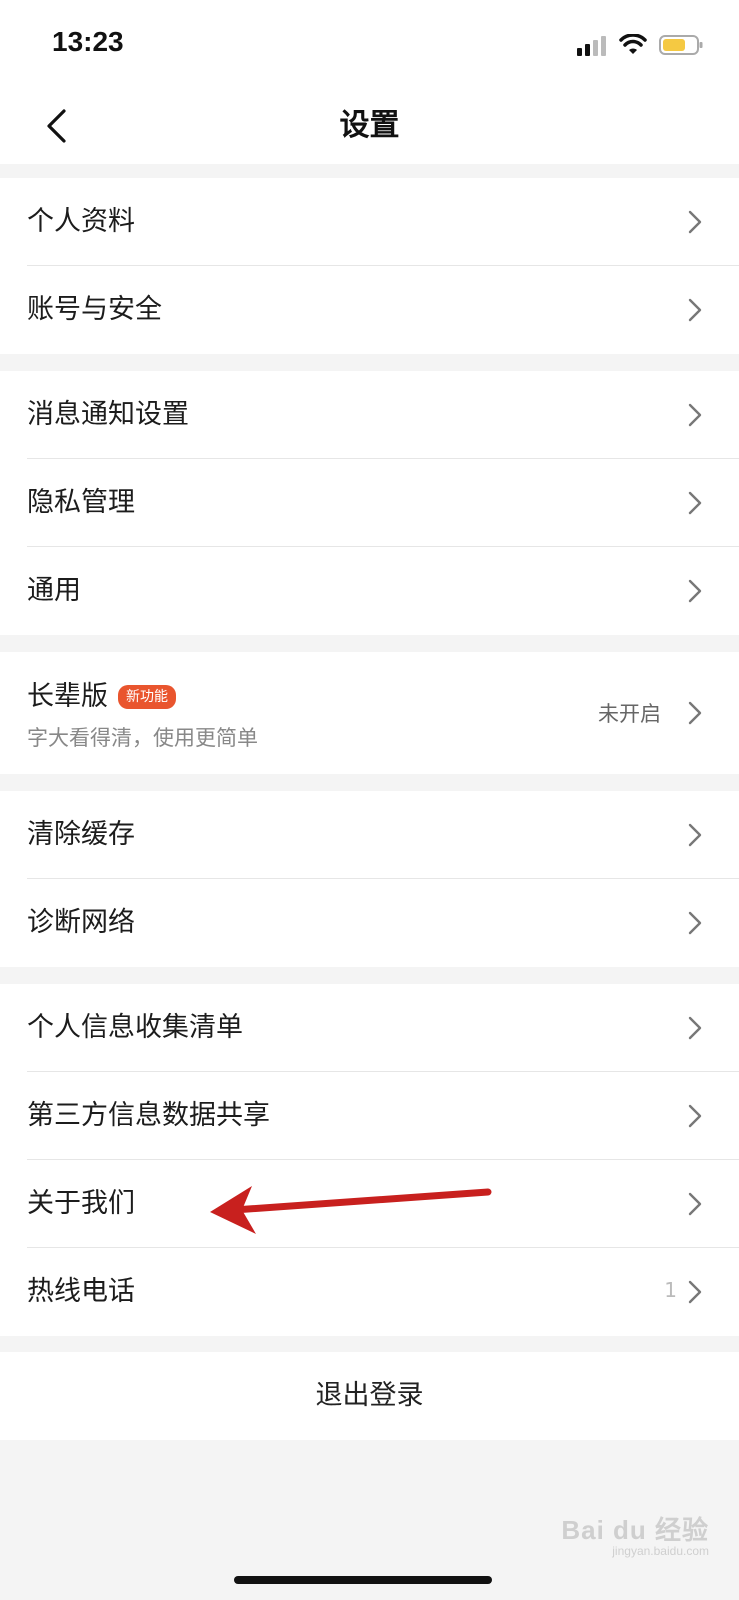 The width and height of the screenshot is (739, 1600). I want to click on row-label: 关于我们, so click(81, 1203).